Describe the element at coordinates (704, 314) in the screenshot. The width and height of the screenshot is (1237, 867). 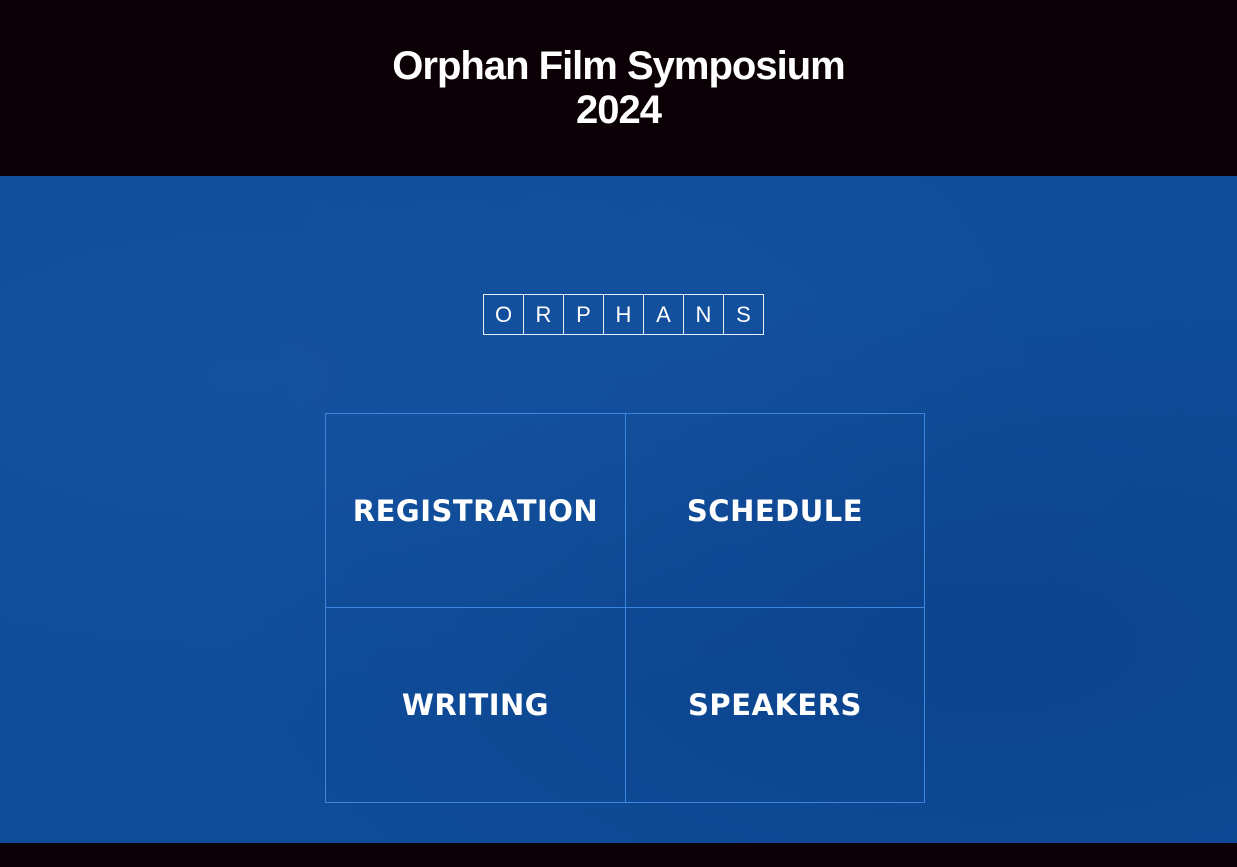
I see `logo-letter: N` at that location.